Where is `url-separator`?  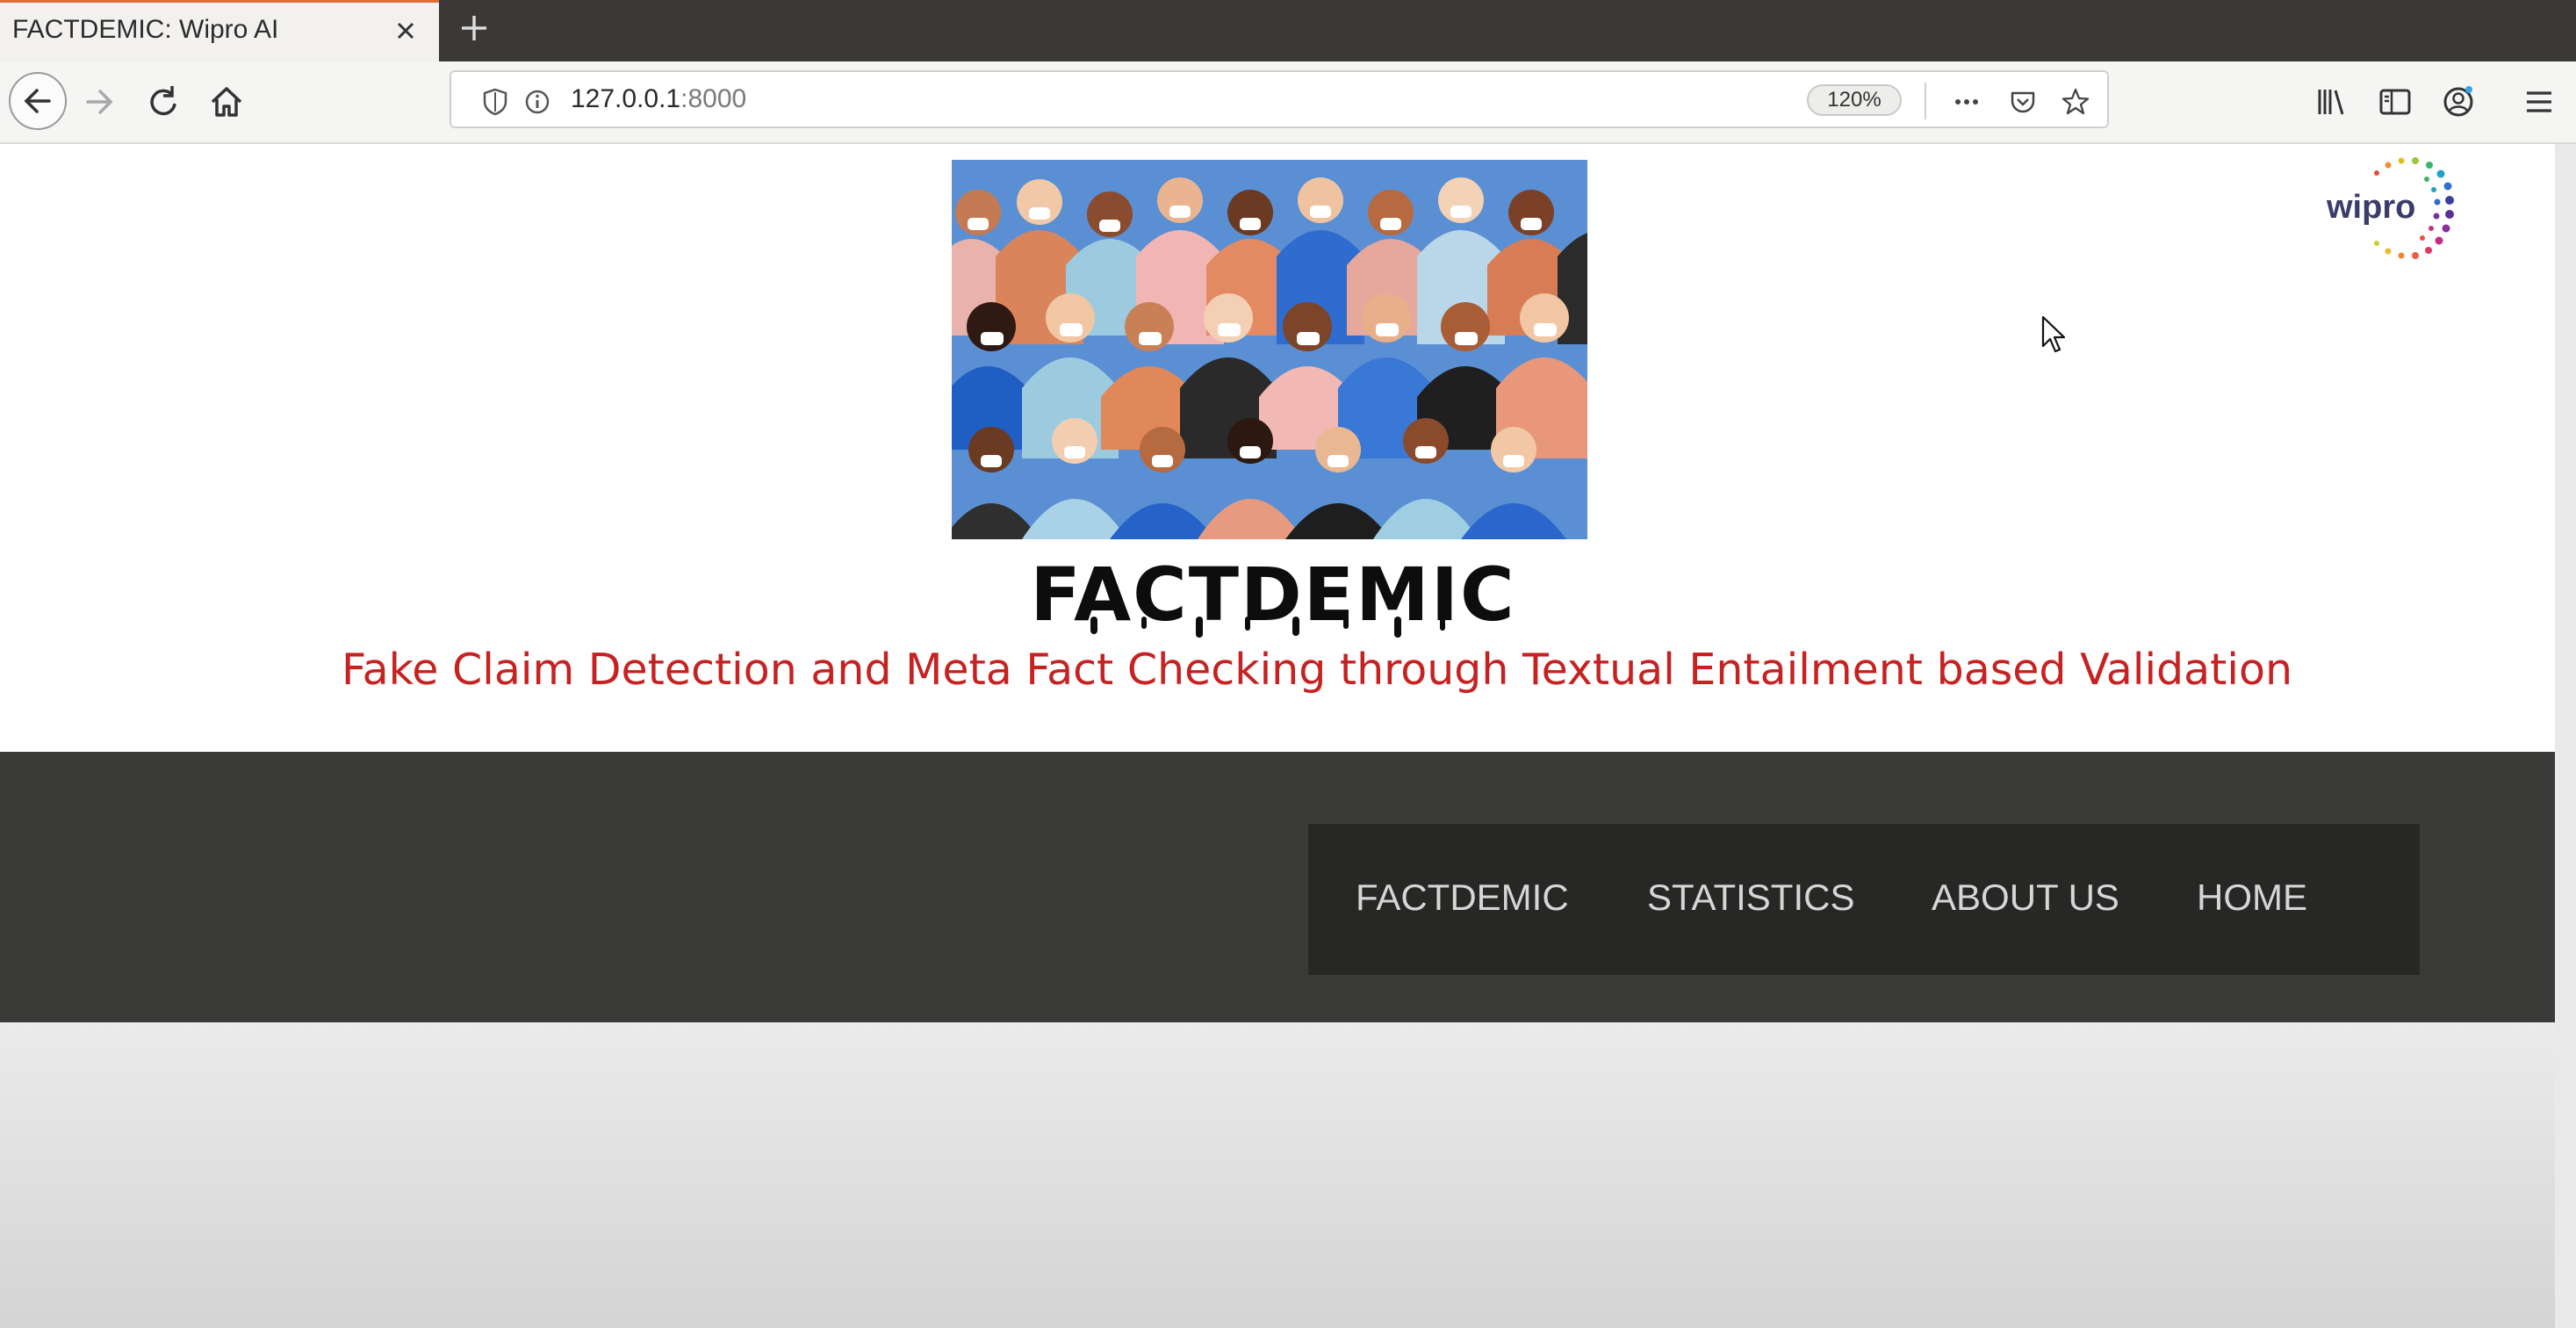 url-separator is located at coordinates (1925, 101).